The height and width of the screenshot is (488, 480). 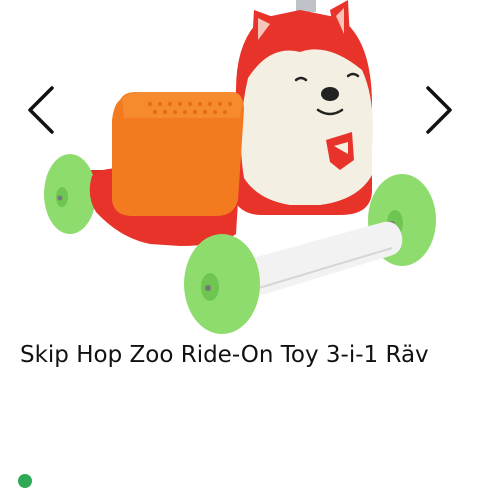 I want to click on chevron-right-icon, so click(x=439, y=110).